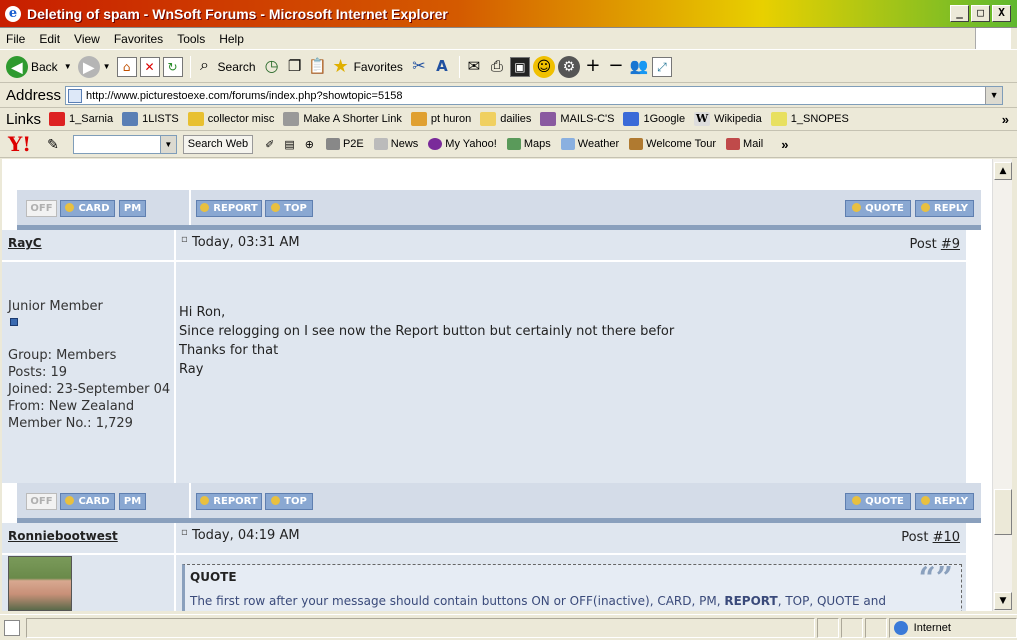 Image resolution: width=1017 pixels, height=640 pixels. I want to click on link-mails: MAILS-C'S, so click(577, 119).